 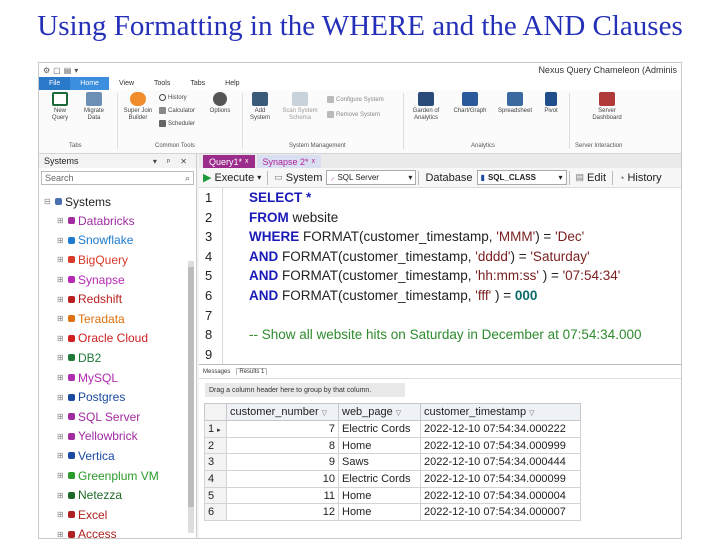 What do you see at coordinates (282, 462) in the screenshot?
I see `cell-customer-number: 9` at bounding box center [282, 462].